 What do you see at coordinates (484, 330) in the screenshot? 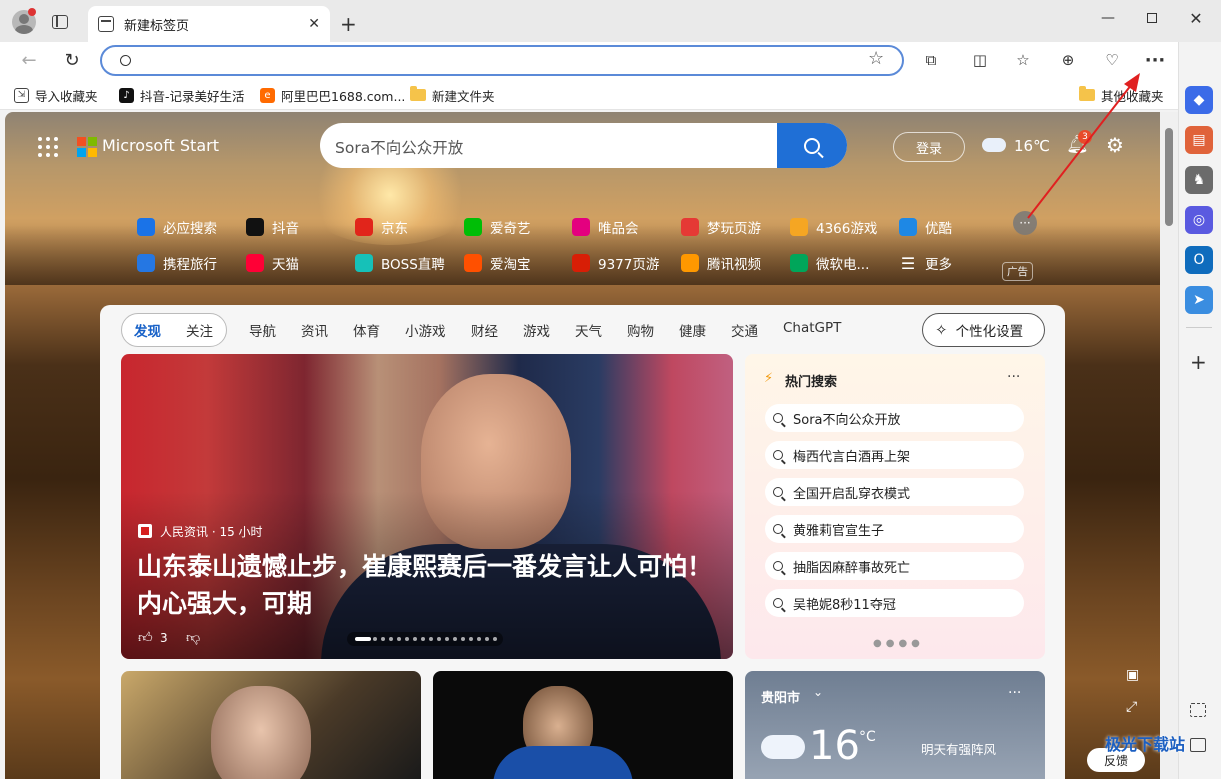
I see `feed-nav-item: 财经` at bounding box center [484, 330].